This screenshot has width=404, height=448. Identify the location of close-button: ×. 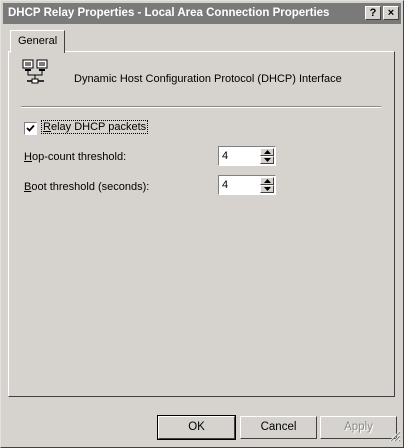
(391, 13).